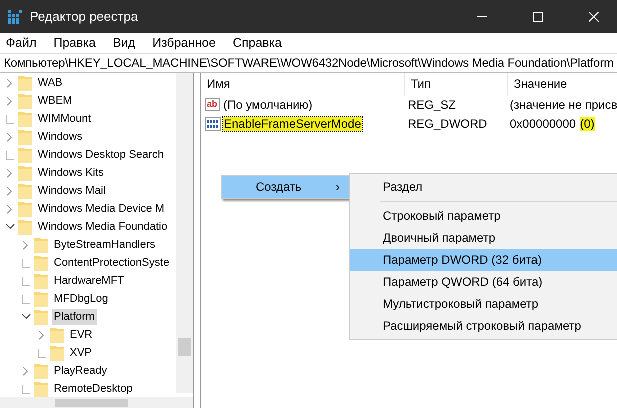 This screenshot has height=408, width=617. I want to click on tree-item: Platform, so click(74, 317).